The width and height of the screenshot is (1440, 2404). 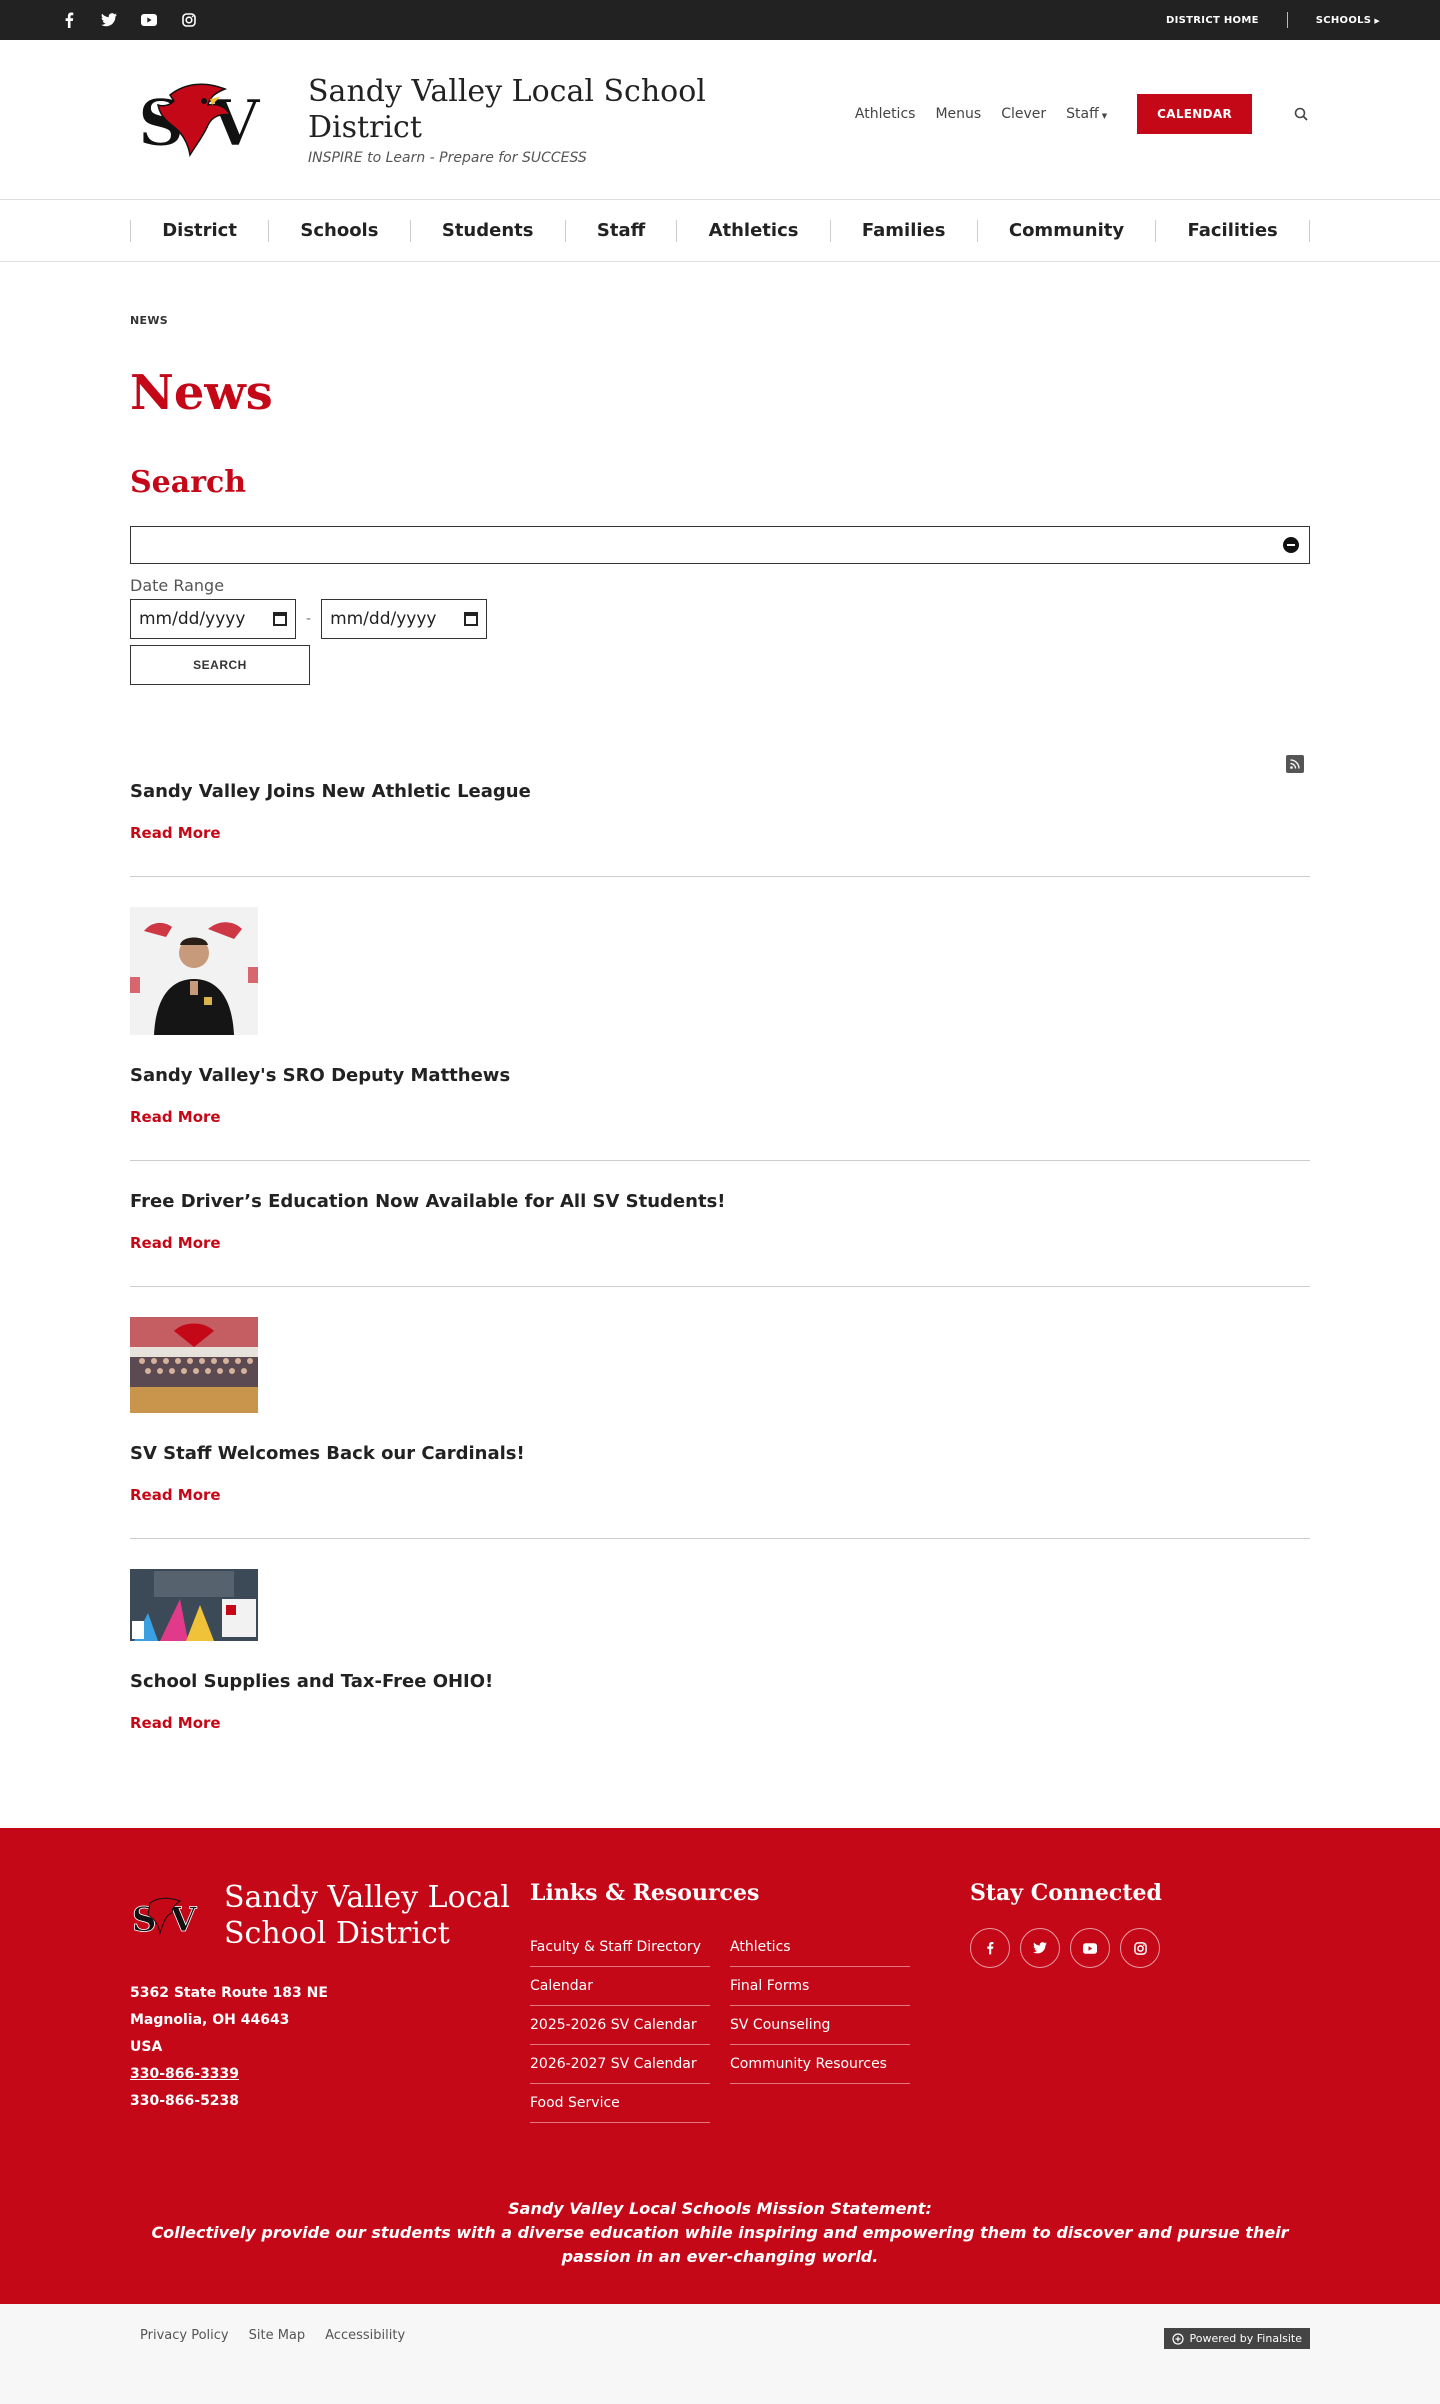 I want to click on caret-right-icon: ▶, so click(x=1377, y=20).